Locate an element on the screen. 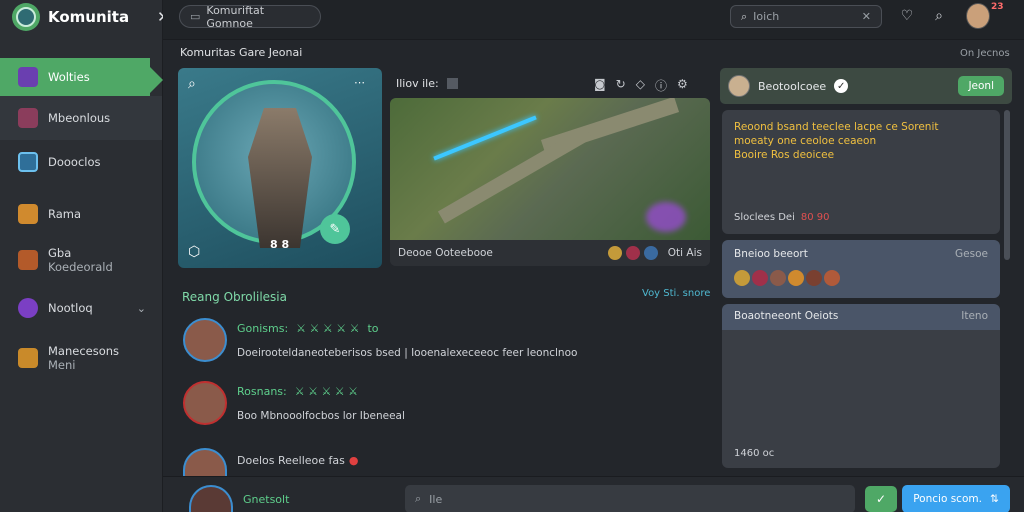 The width and height of the screenshot is (1024, 512). media-caption-bar: Deooe Ooteebooe Oti Ais is located at coordinates (550, 253).